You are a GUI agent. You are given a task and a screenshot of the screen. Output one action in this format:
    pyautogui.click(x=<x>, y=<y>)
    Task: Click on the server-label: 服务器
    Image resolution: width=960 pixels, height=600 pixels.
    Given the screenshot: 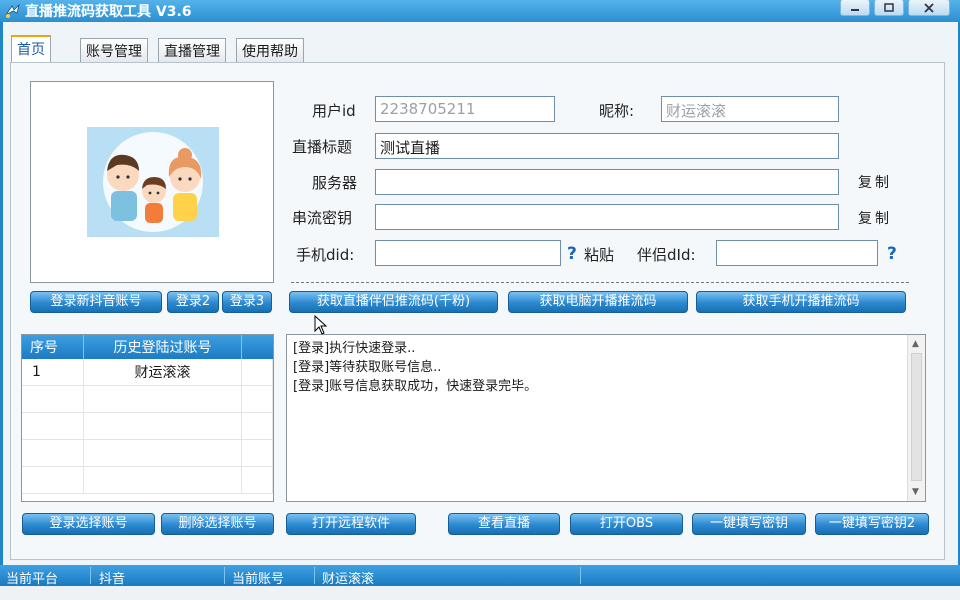 What is the action you would take?
    pyautogui.click(x=335, y=183)
    